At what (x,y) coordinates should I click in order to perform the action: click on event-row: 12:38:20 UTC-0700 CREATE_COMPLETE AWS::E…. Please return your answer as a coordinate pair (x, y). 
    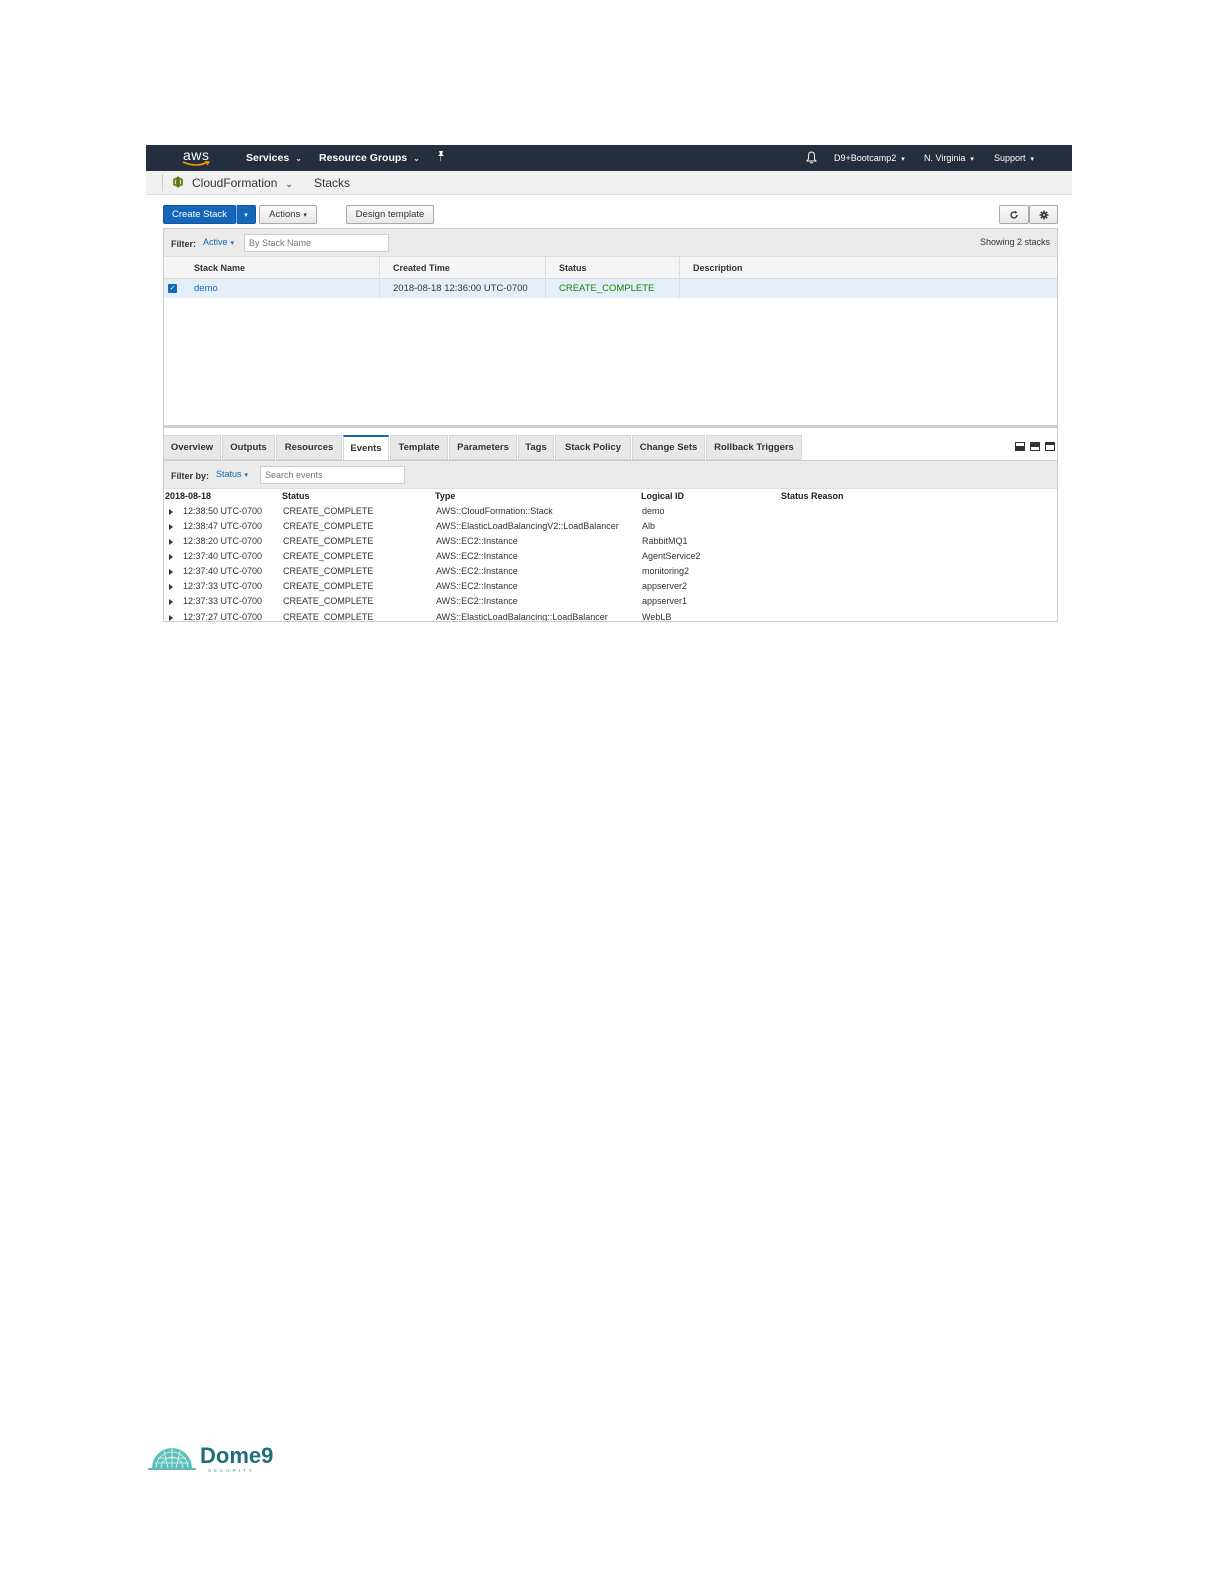
    Looking at the image, I should click on (610, 543).